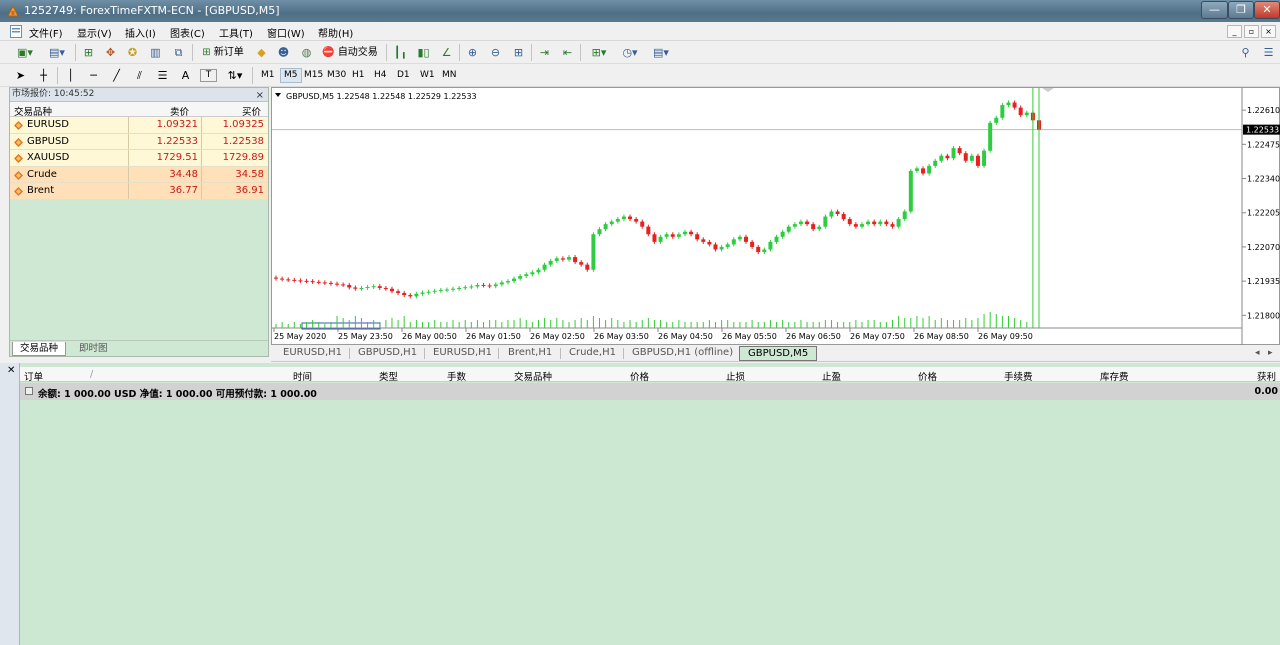  I want to click on search-button: ⚲, so click(1245, 52).